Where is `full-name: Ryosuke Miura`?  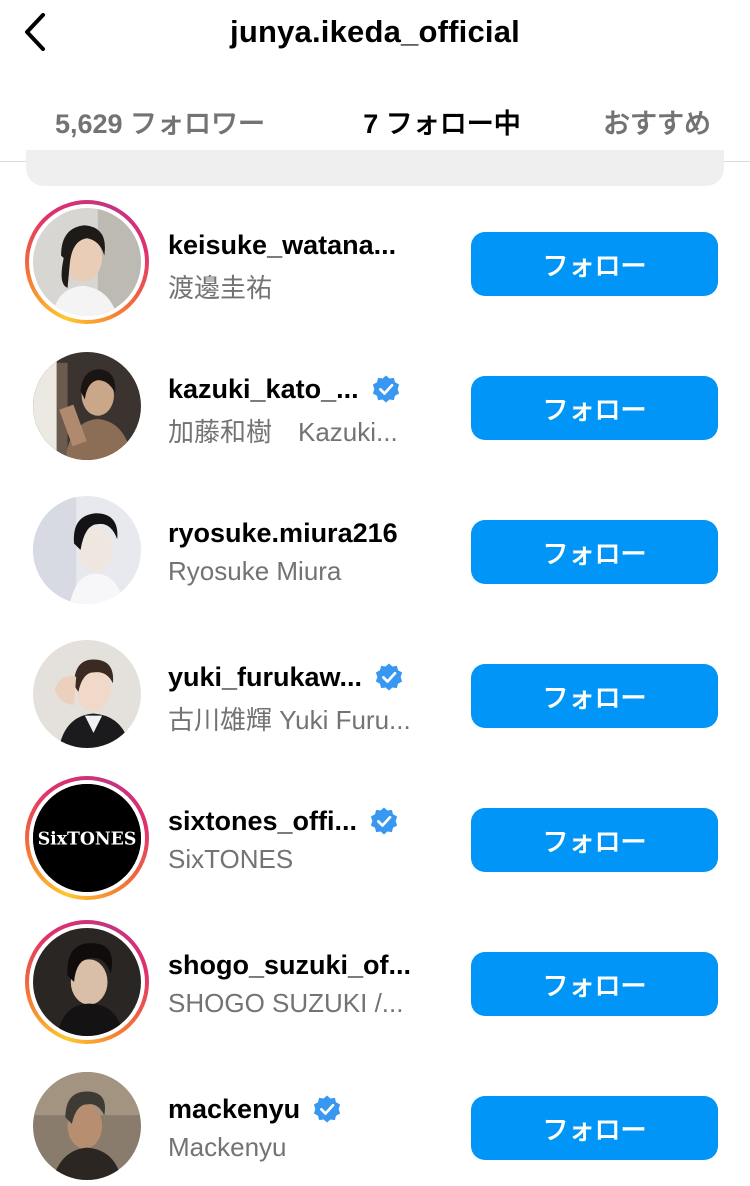 full-name: Ryosuke Miura is located at coordinates (255, 571).